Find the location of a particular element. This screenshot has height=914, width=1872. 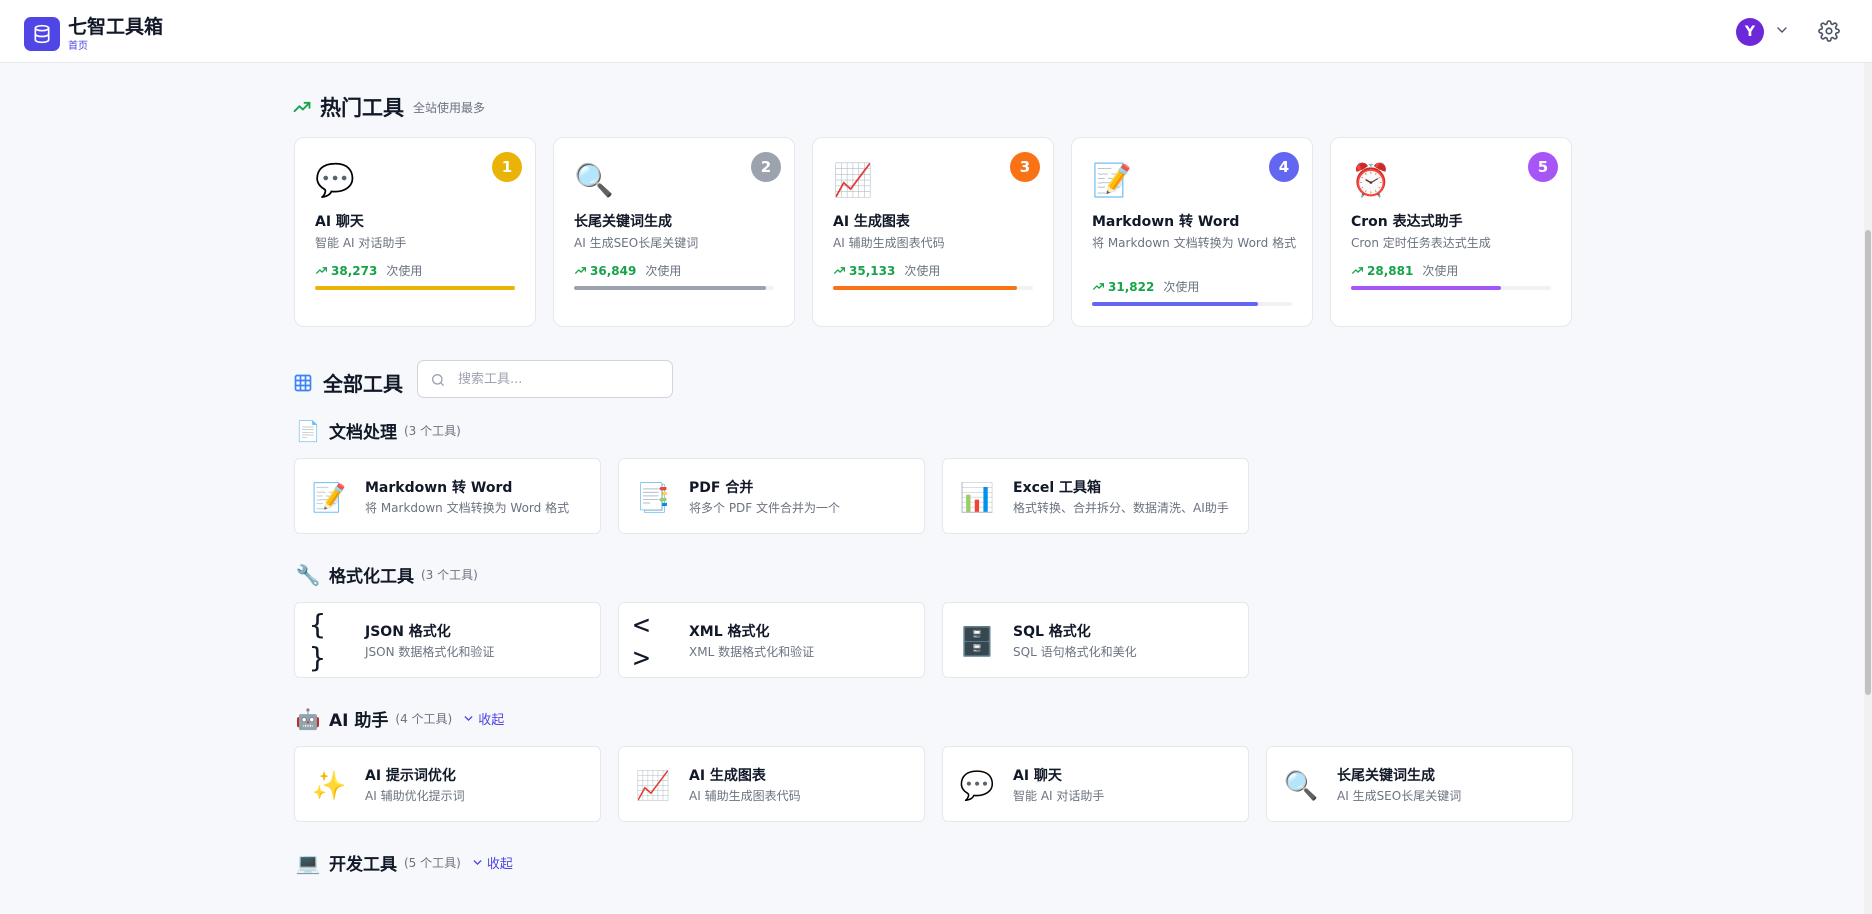

tool-emoji-icon: { } is located at coordinates (317, 641).